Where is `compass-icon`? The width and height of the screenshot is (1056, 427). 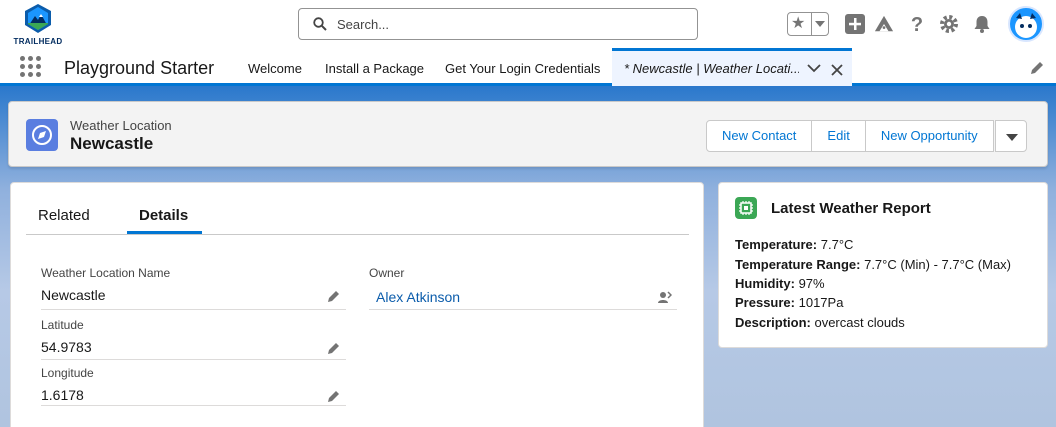
compass-icon is located at coordinates (42, 135).